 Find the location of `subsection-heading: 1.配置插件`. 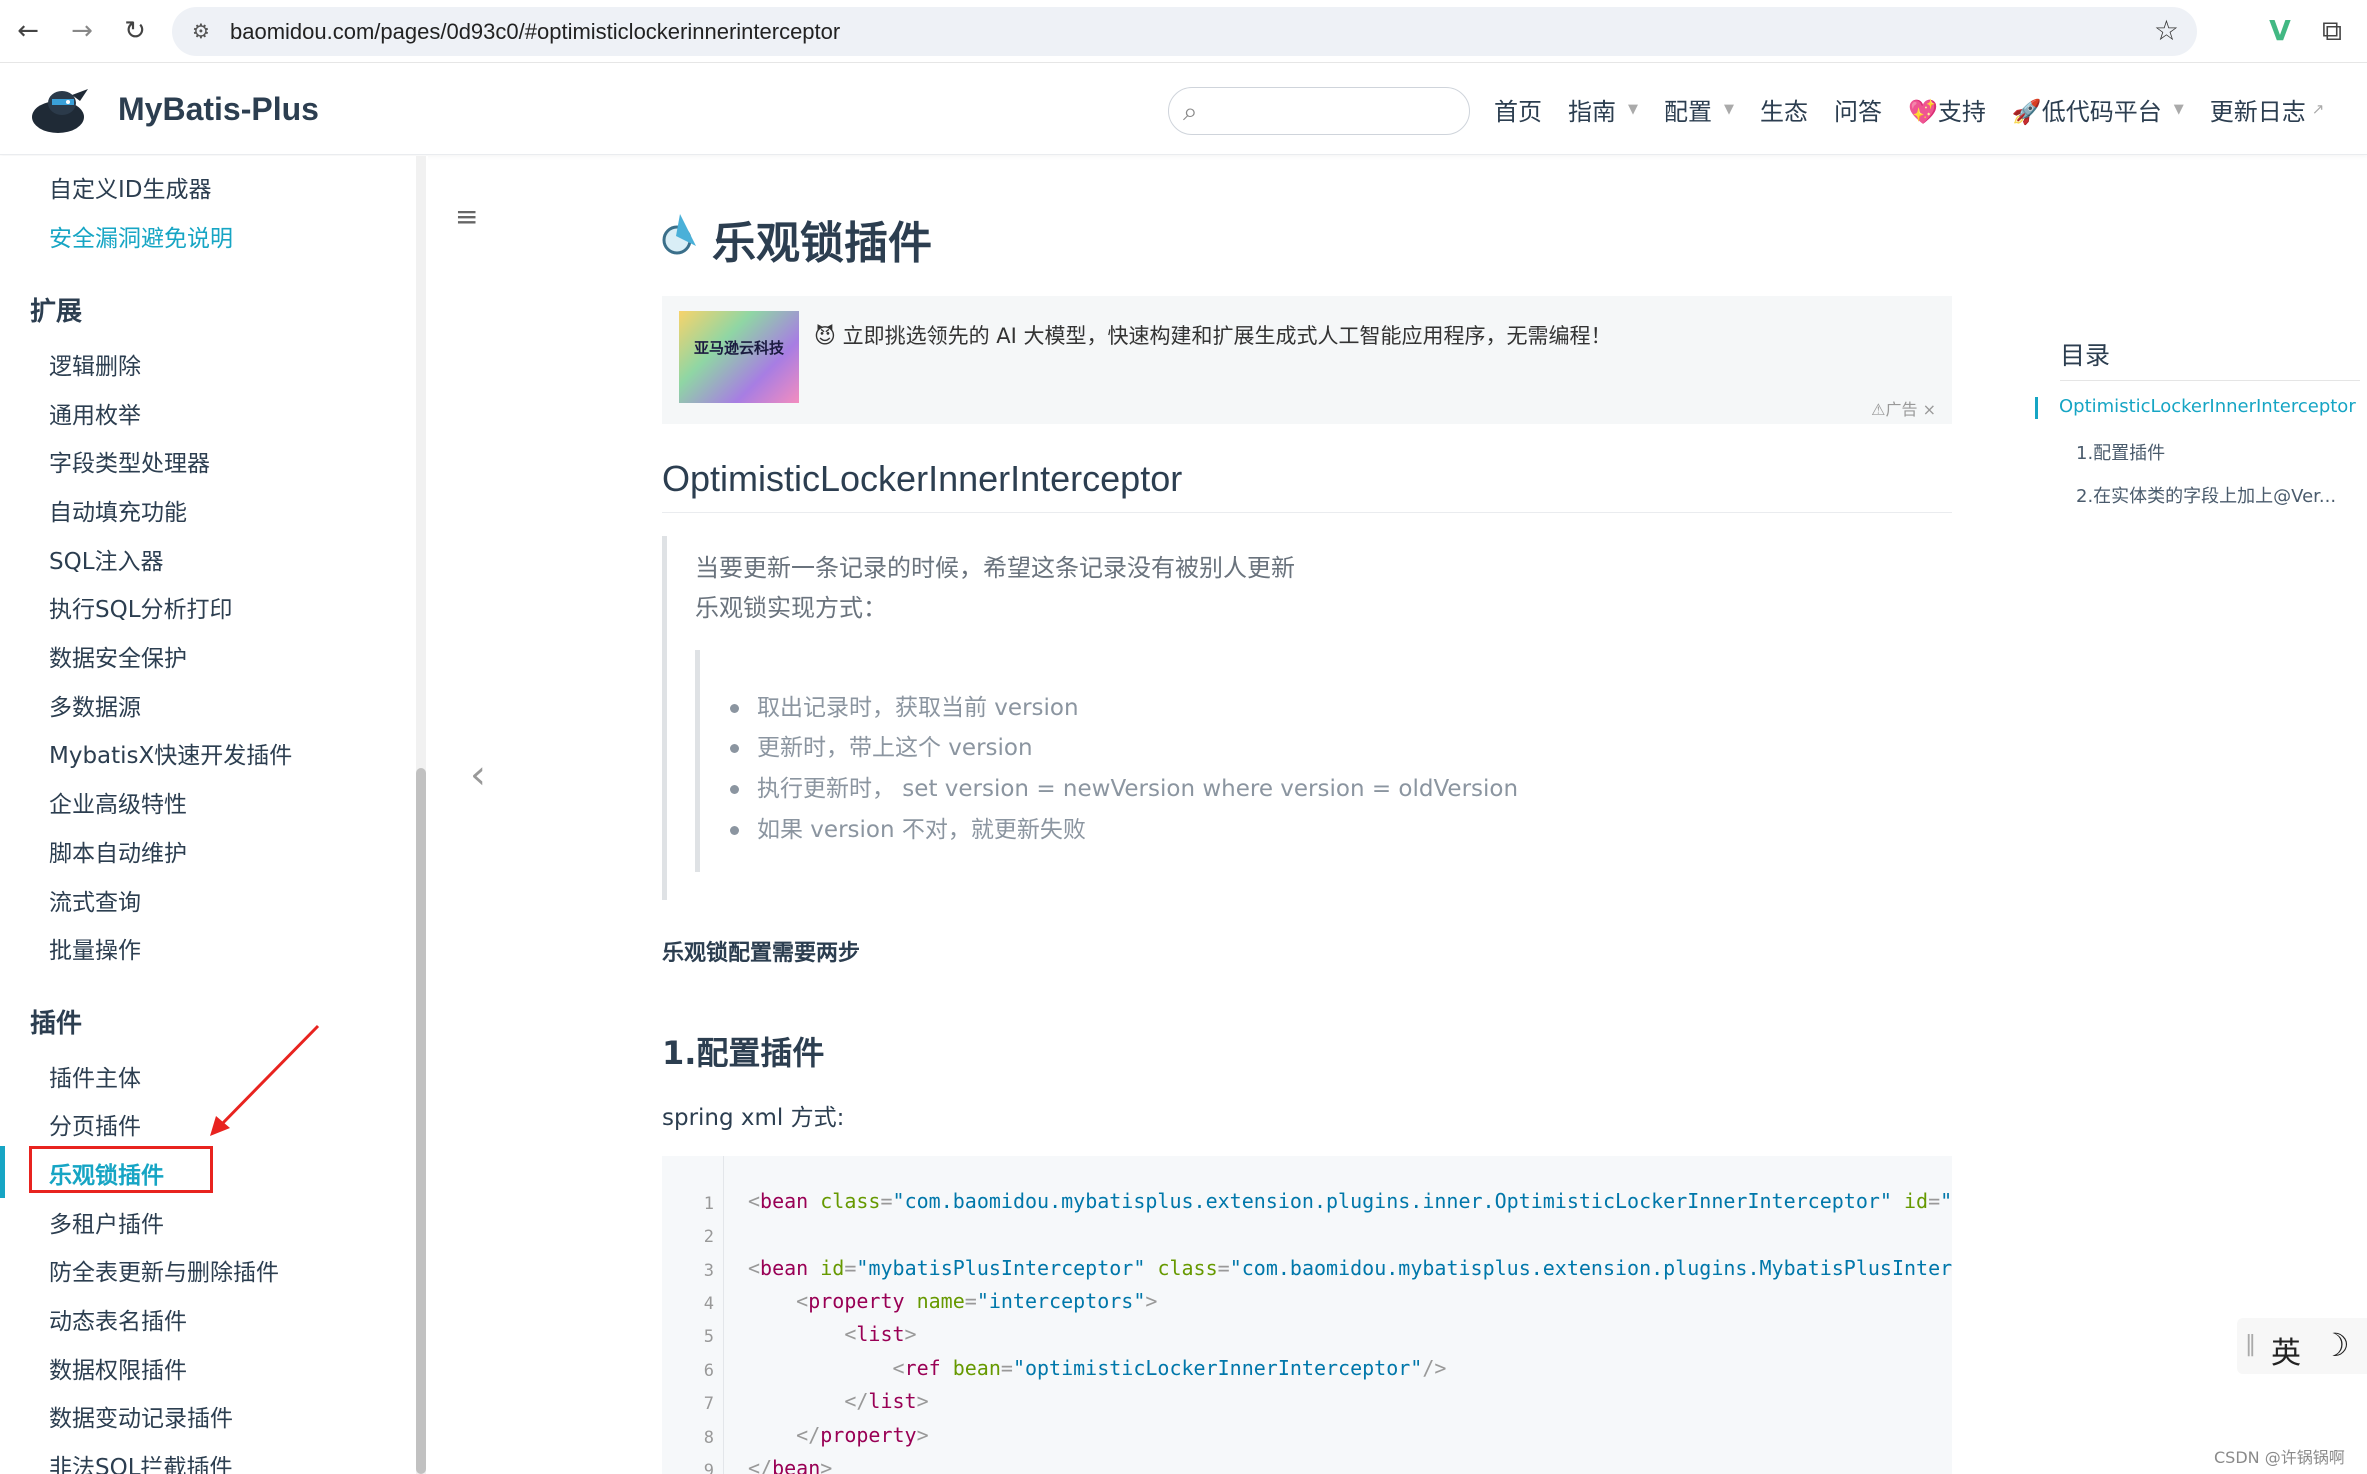

subsection-heading: 1.配置插件 is located at coordinates (743, 1053).